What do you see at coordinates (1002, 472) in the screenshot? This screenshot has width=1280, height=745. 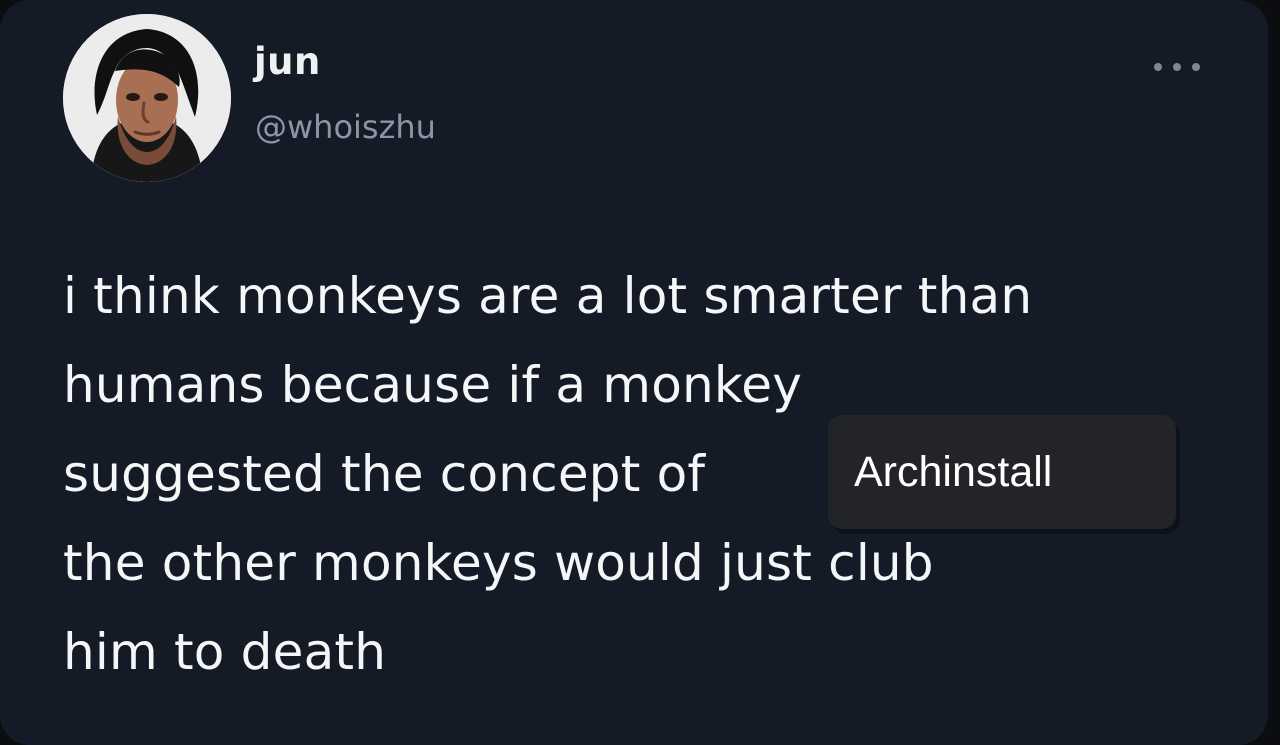 I see `archinstall-overlay-label: Archinstall` at bounding box center [1002, 472].